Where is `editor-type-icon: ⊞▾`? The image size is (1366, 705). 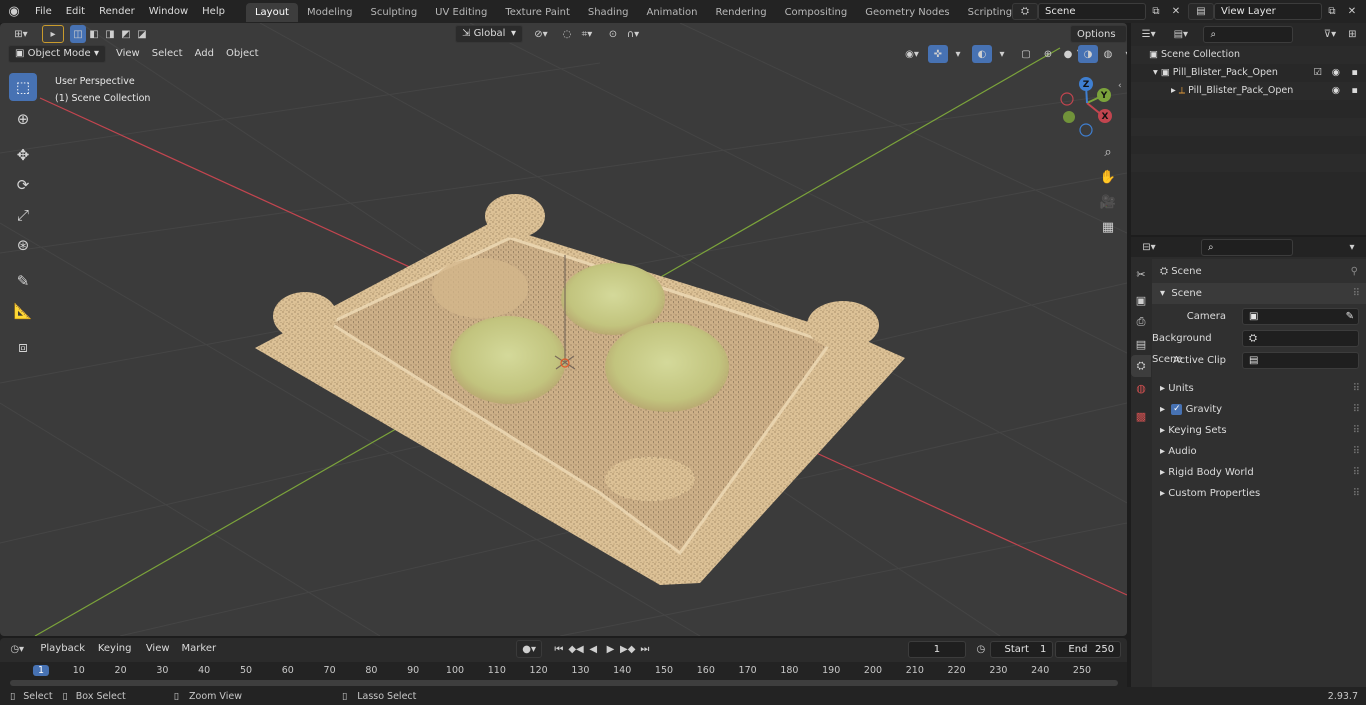
editor-type-icon: ⊞▾ is located at coordinates (21, 34).